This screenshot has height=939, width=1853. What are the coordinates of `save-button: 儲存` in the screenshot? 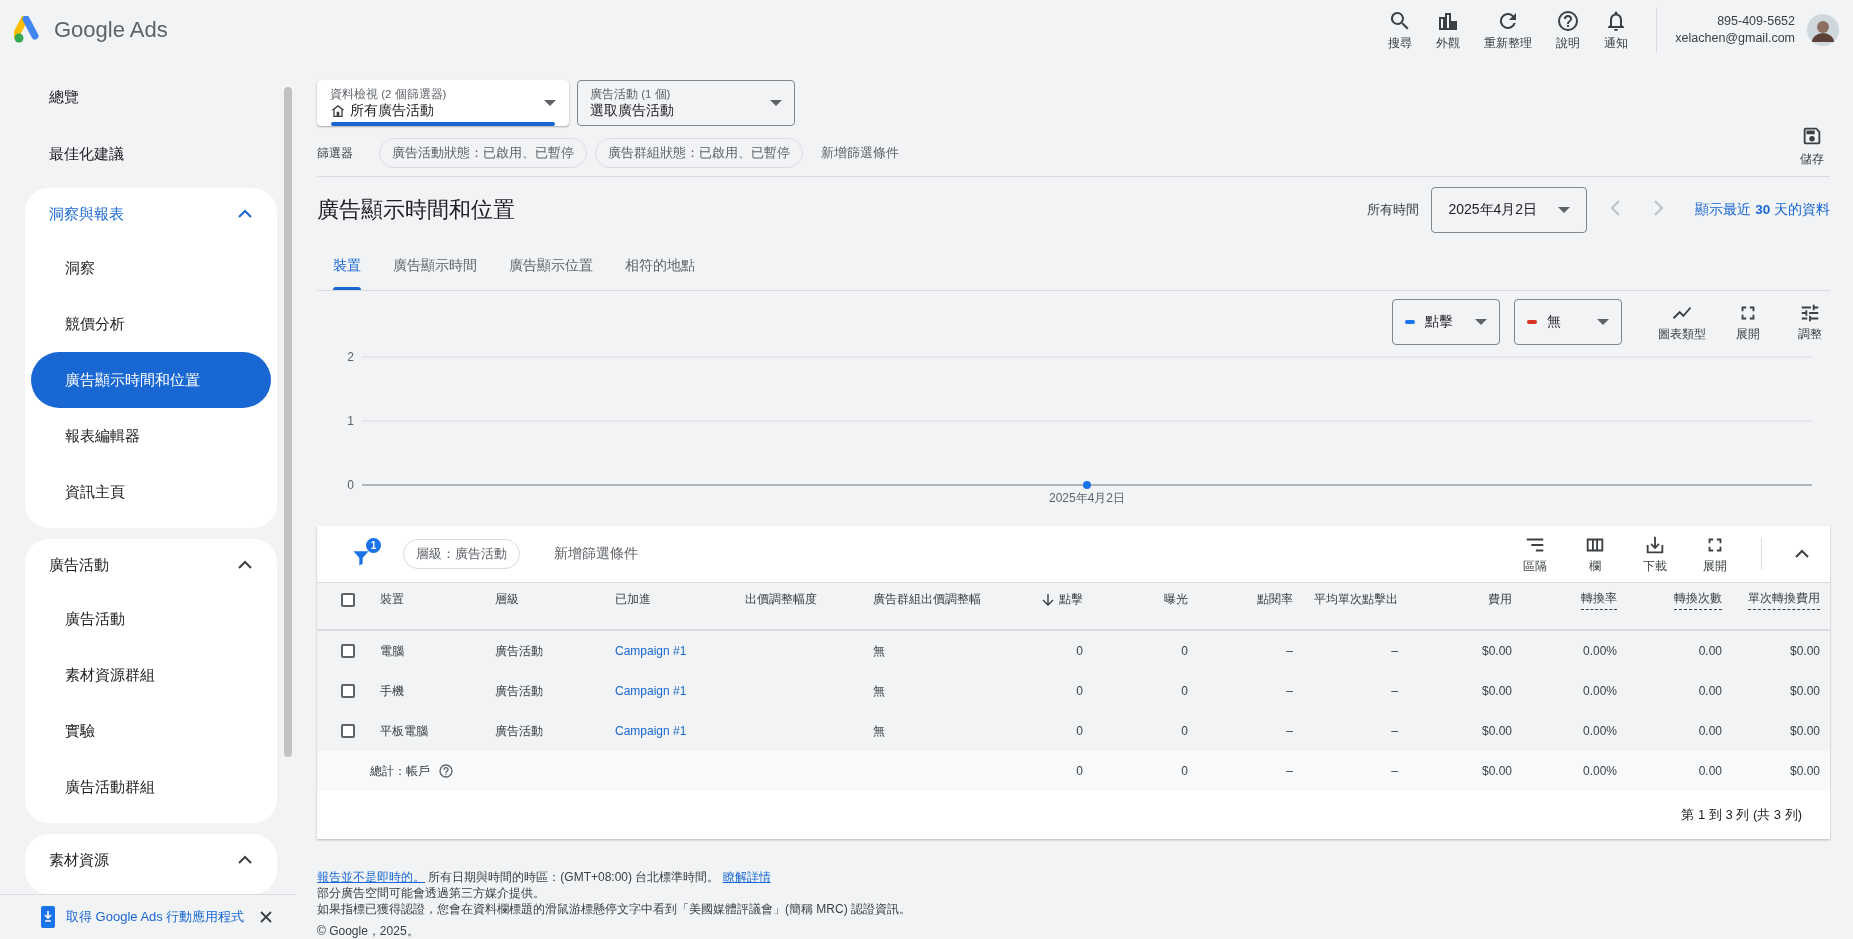 It's located at (1812, 146).